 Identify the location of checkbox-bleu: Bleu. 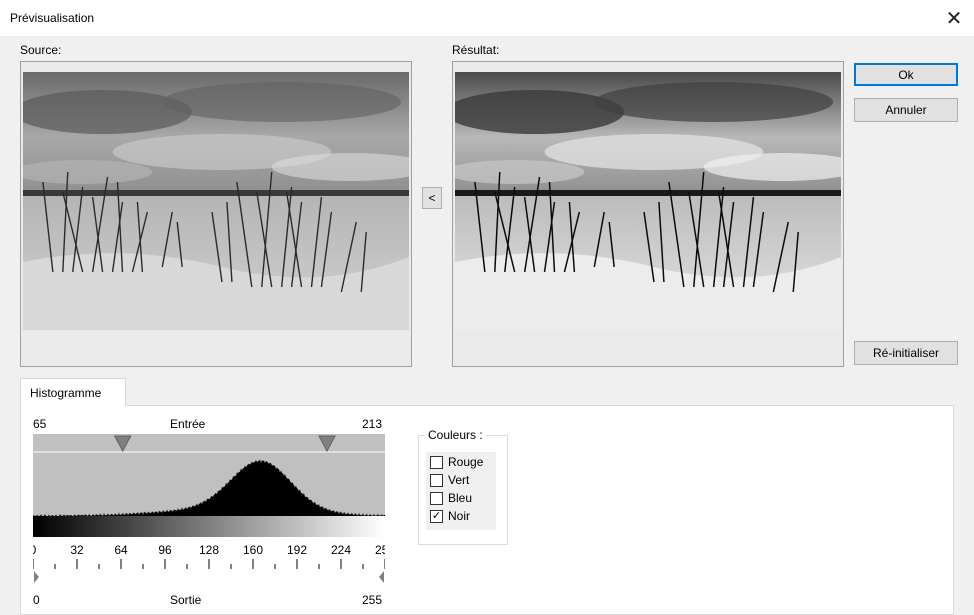
(451, 498).